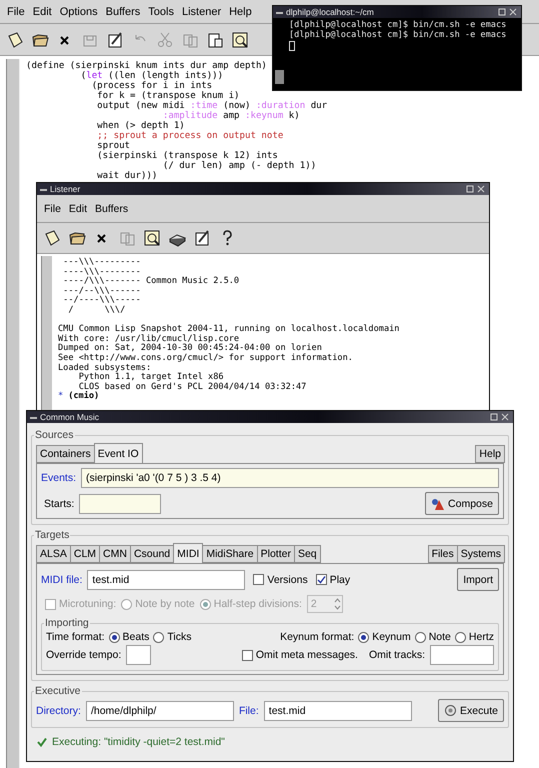  Describe the element at coordinates (160, 710) in the screenshot. I see `directory-field: /home/dlphilp/` at that location.